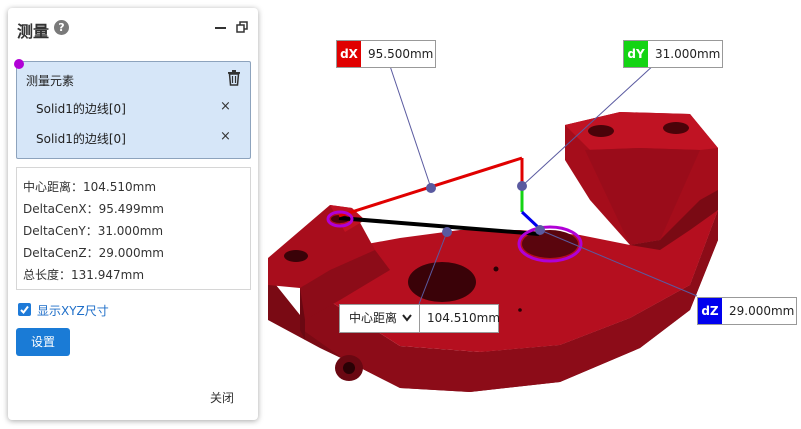  I want to click on distance-mode-select: 中心距离, so click(379, 318).